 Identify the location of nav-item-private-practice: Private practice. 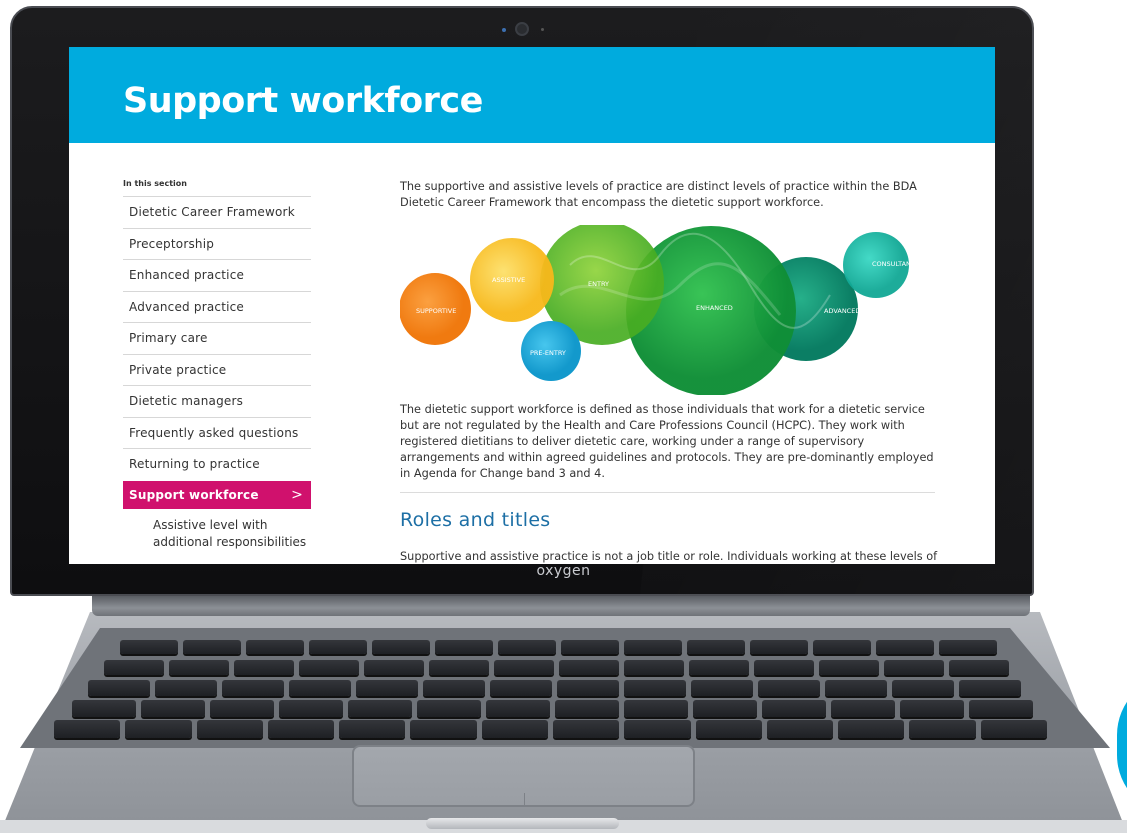
(217, 369).